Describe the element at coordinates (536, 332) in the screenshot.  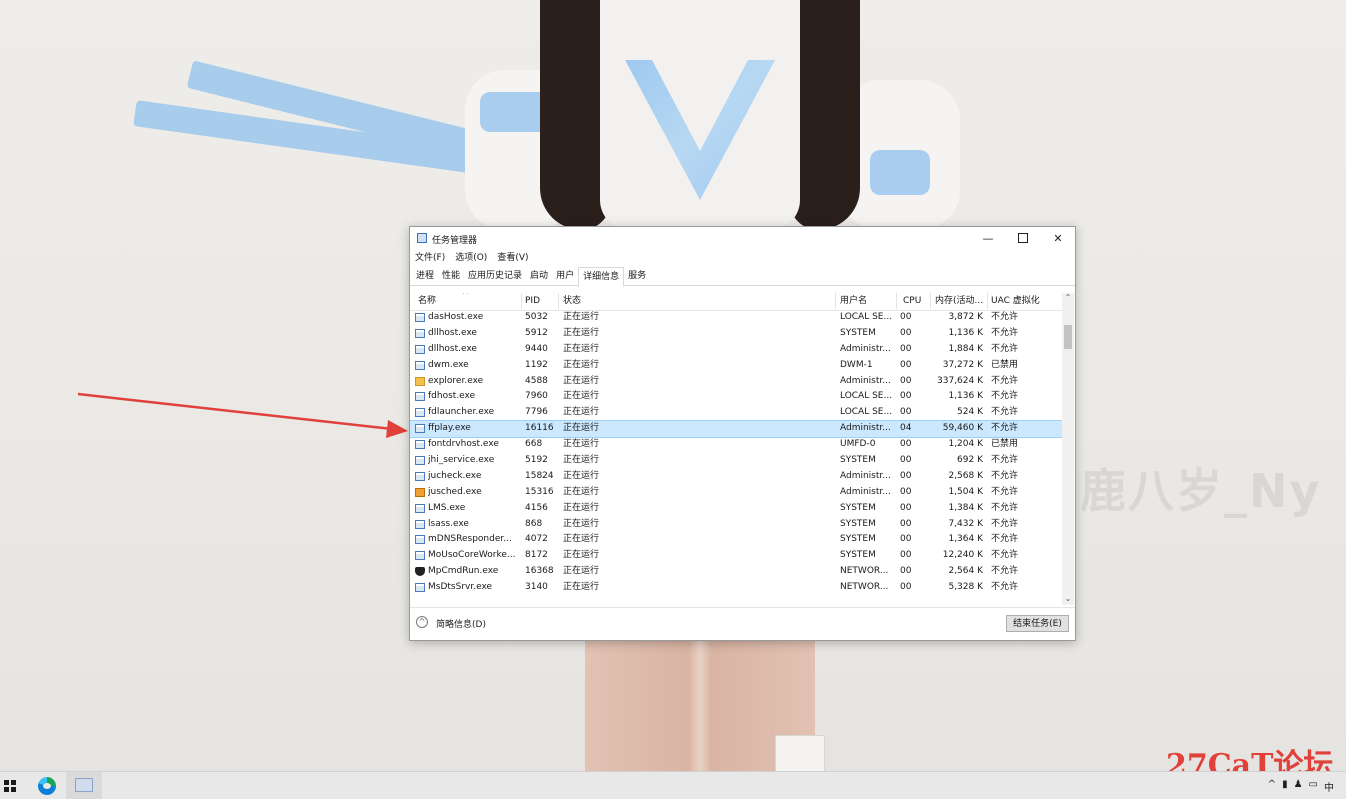
I see `process-pid: 5912` at that location.